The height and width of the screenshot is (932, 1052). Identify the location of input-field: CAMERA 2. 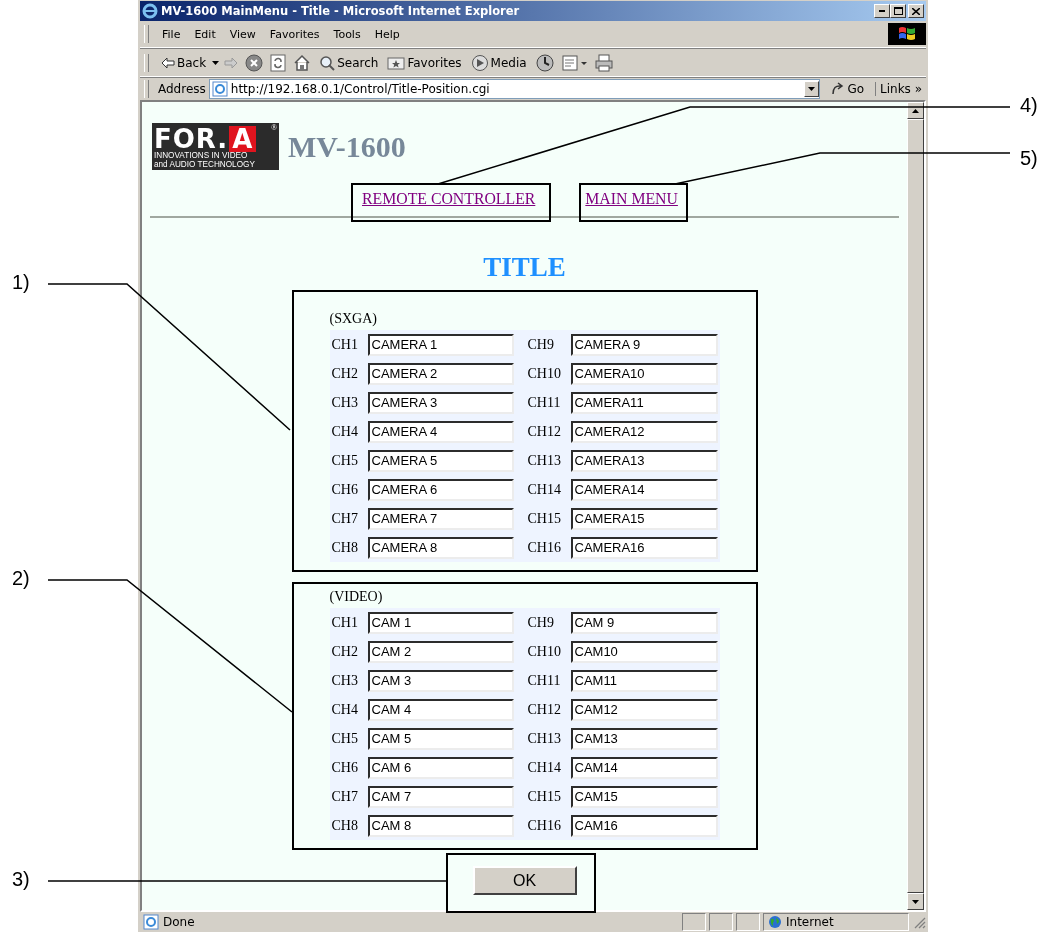
(440, 373).